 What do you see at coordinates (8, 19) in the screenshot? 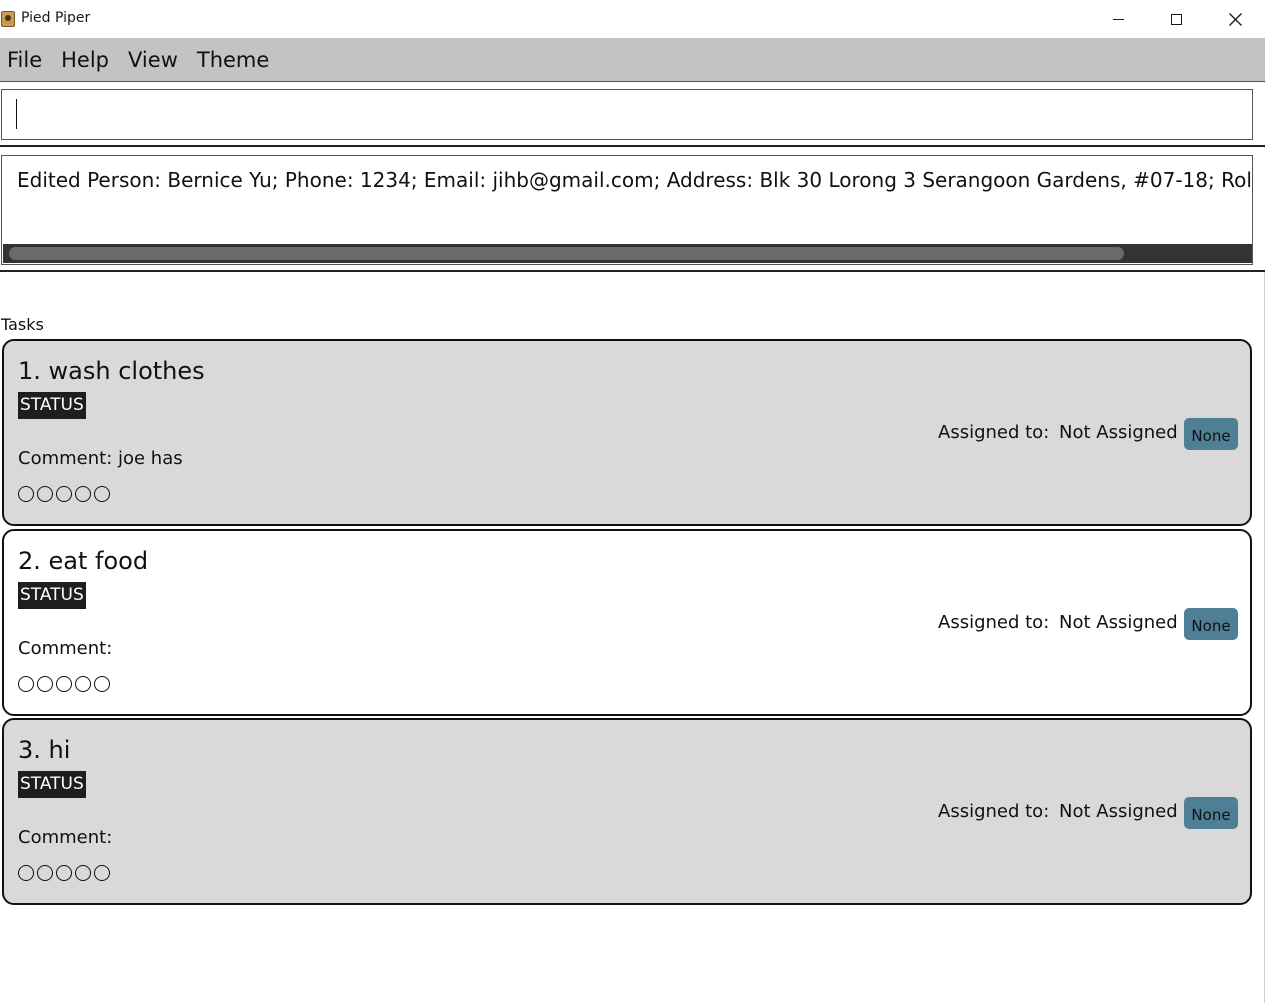
I see `app-icon` at bounding box center [8, 19].